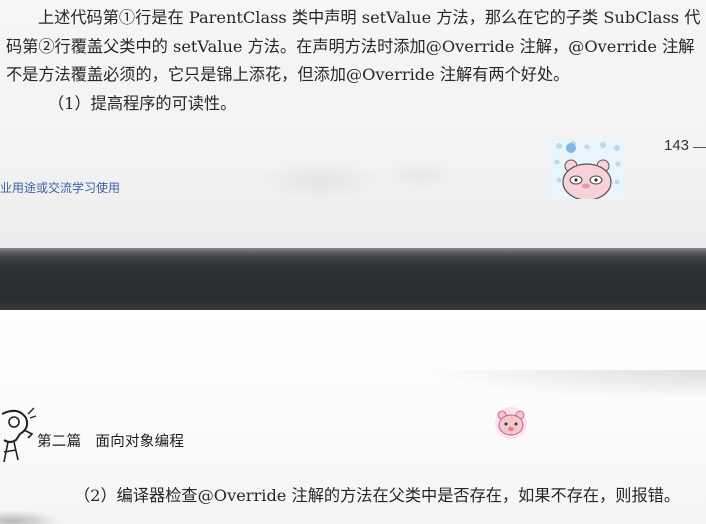 The image size is (706, 524). Describe the element at coordinates (30, 517) in the screenshot. I see `page-corner-shadow` at that location.